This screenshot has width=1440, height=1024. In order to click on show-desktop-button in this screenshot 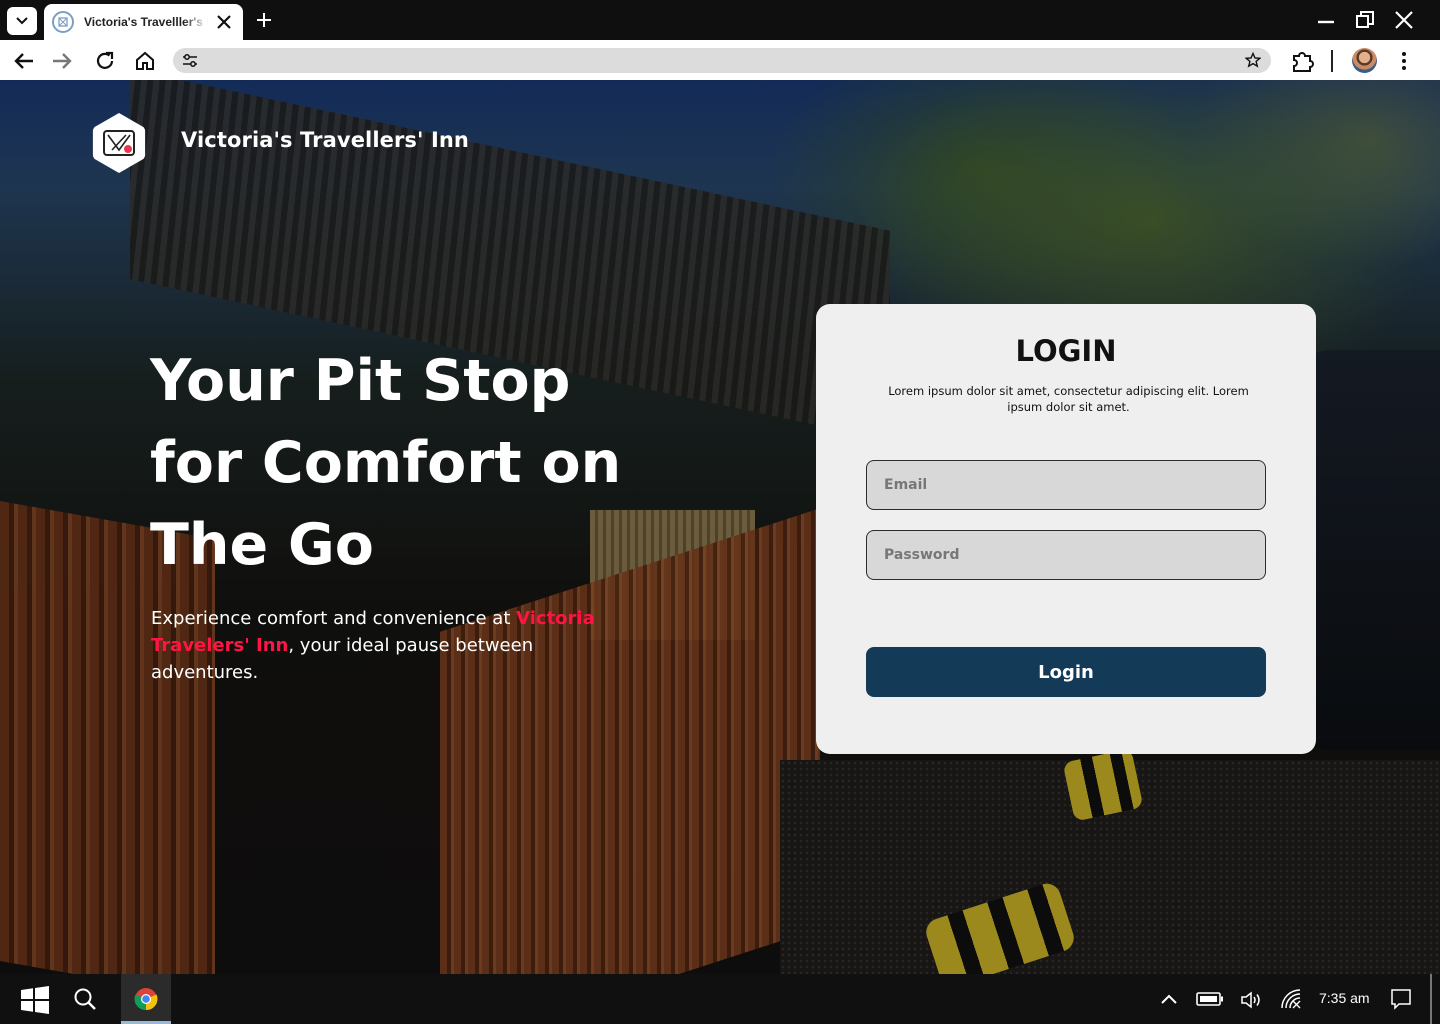, I will do `click(1431, 999)`.